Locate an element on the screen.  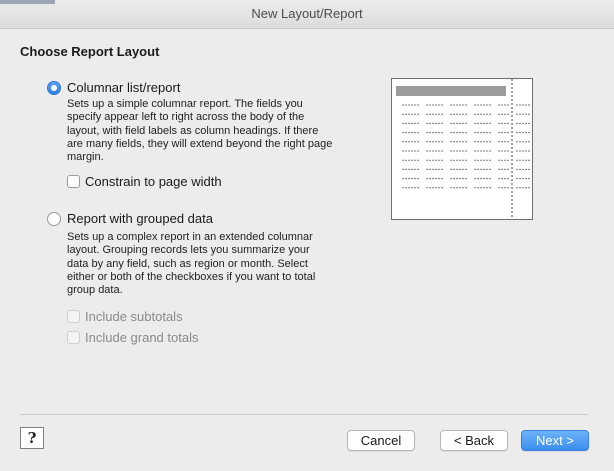
radio-grouped-label: Report with grouped data is located at coordinates (140, 218).